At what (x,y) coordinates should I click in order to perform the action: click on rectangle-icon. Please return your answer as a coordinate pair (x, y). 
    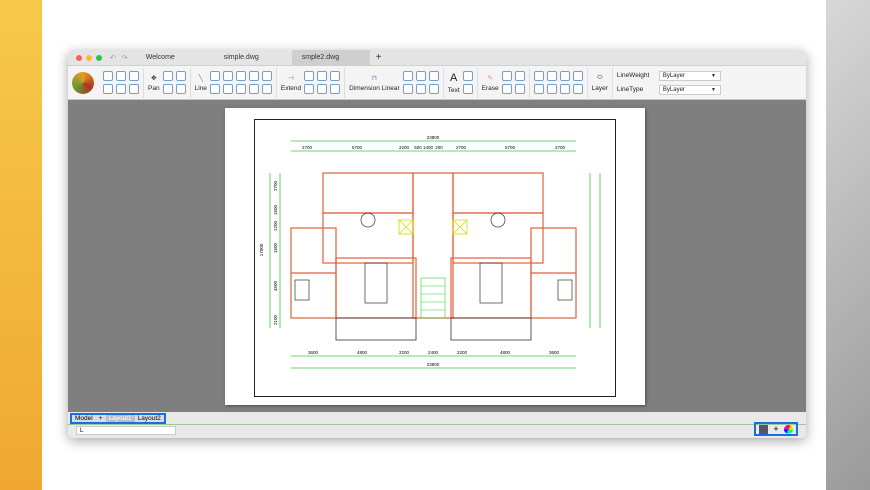
    Looking at the image, I should click on (266, 76).